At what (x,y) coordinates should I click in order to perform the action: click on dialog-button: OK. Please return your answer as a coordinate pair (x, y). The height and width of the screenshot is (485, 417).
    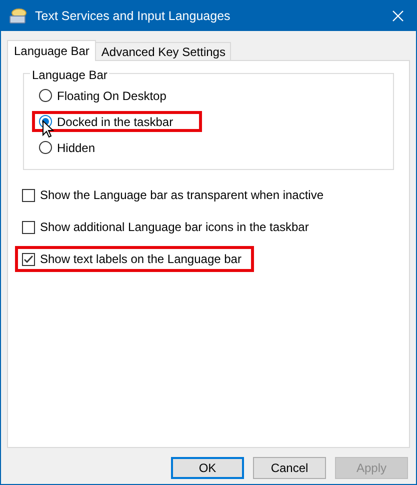
    Looking at the image, I should click on (207, 468).